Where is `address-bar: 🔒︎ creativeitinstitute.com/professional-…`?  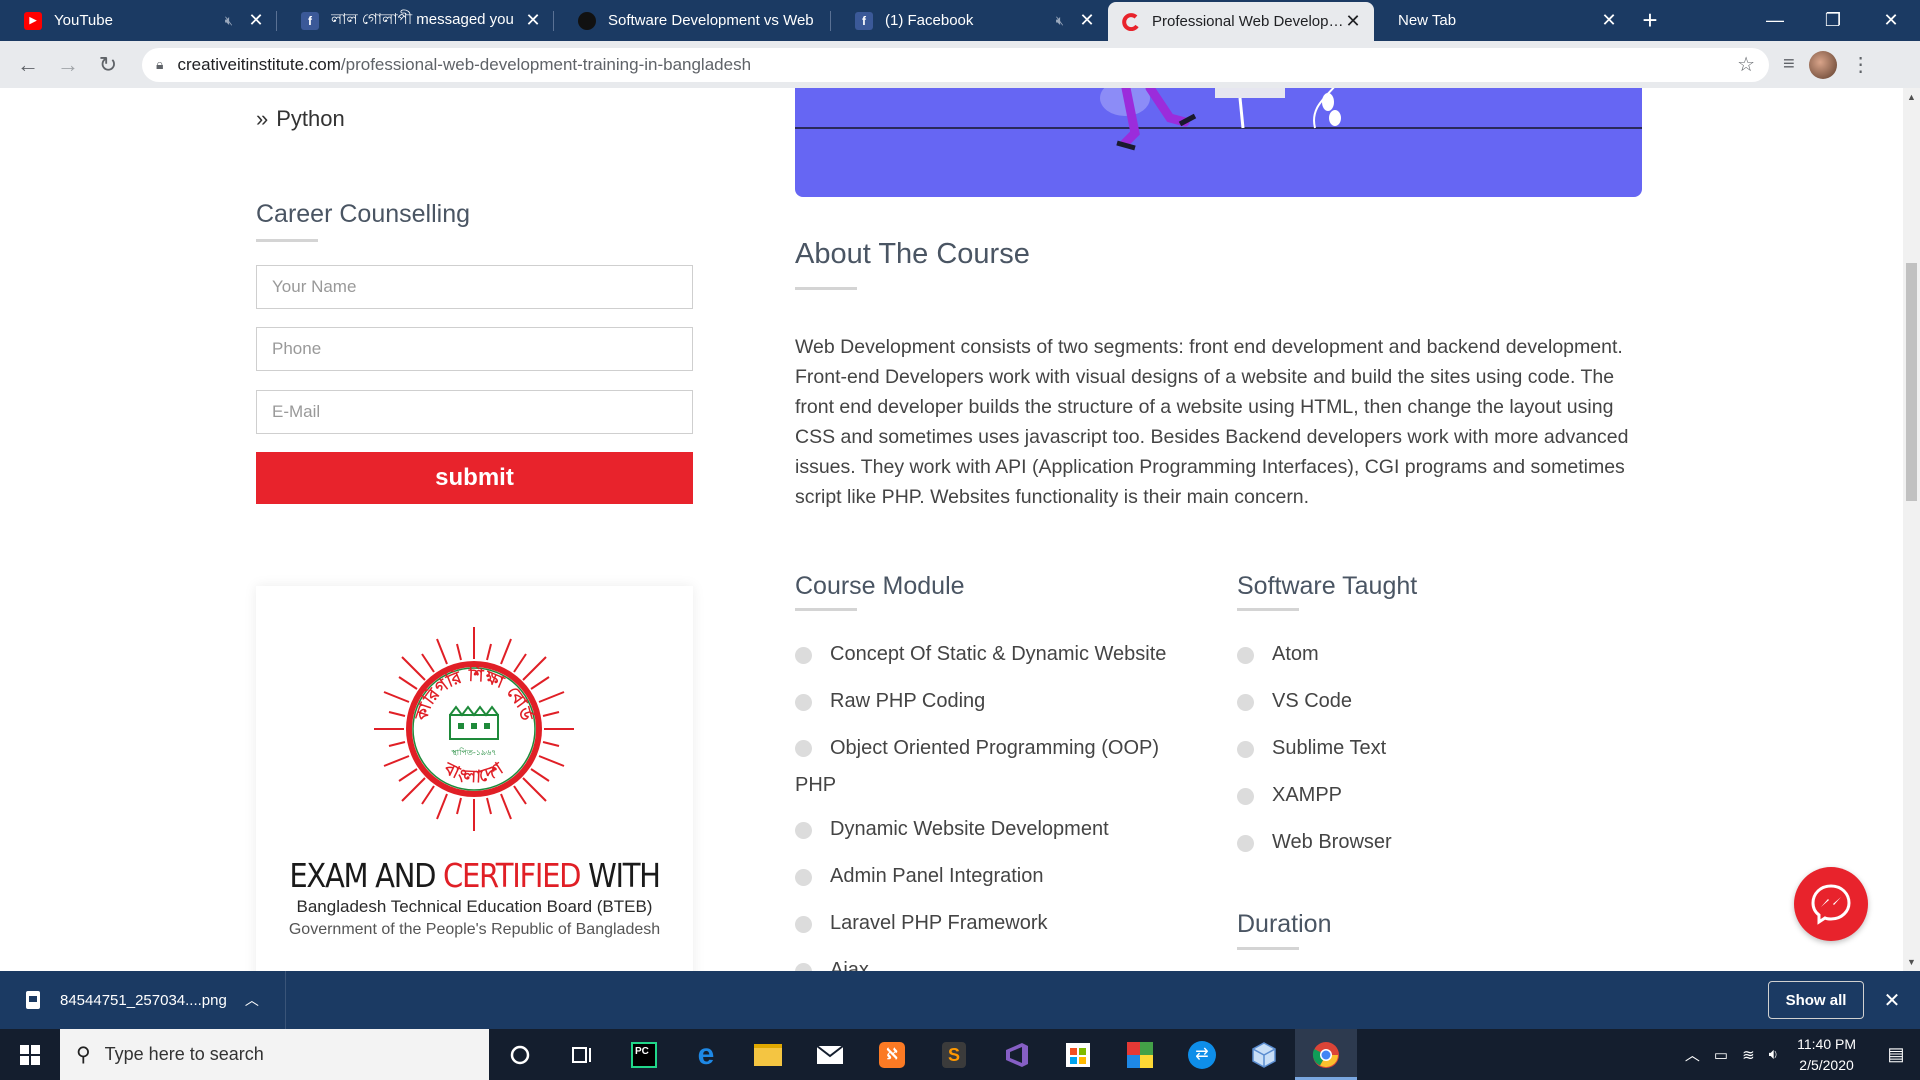 address-bar: 🔒︎ creativeitinstitute.com/professional-… is located at coordinates (955, 64).